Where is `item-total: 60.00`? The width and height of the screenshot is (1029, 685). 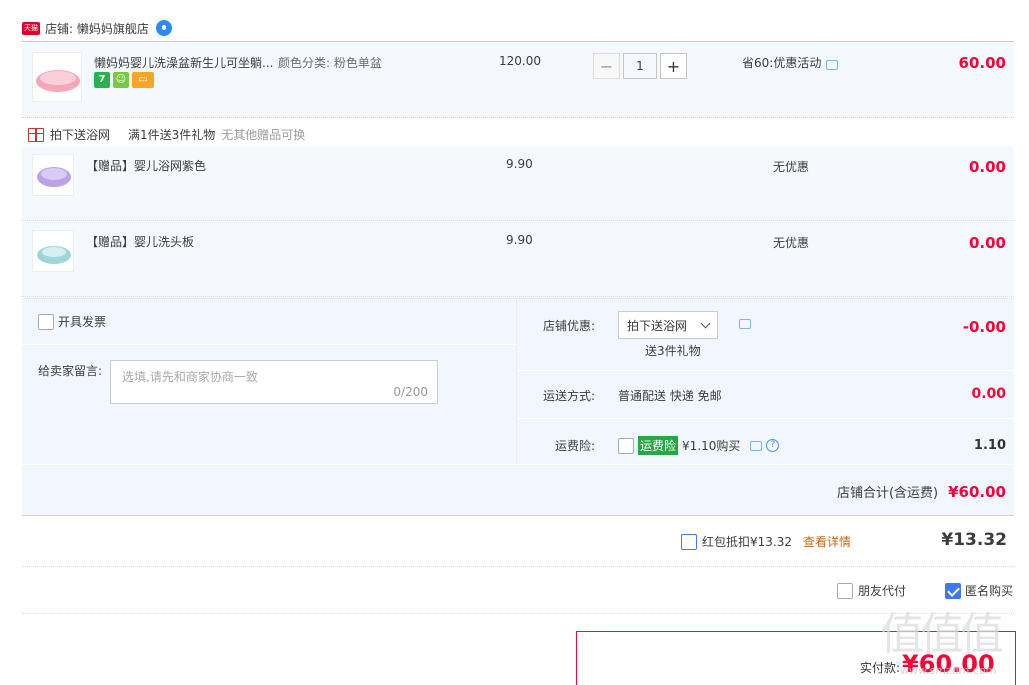 item-total: 60.00 is located at coordinates (982, 63).